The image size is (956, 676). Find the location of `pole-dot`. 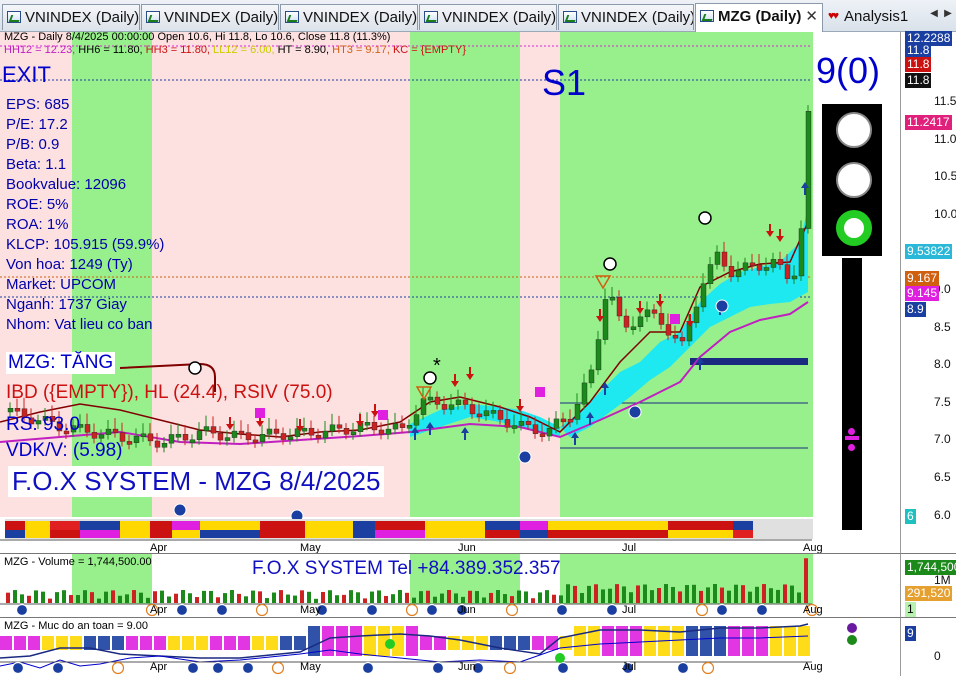

pole-dot is located at coordinates (851, 447).